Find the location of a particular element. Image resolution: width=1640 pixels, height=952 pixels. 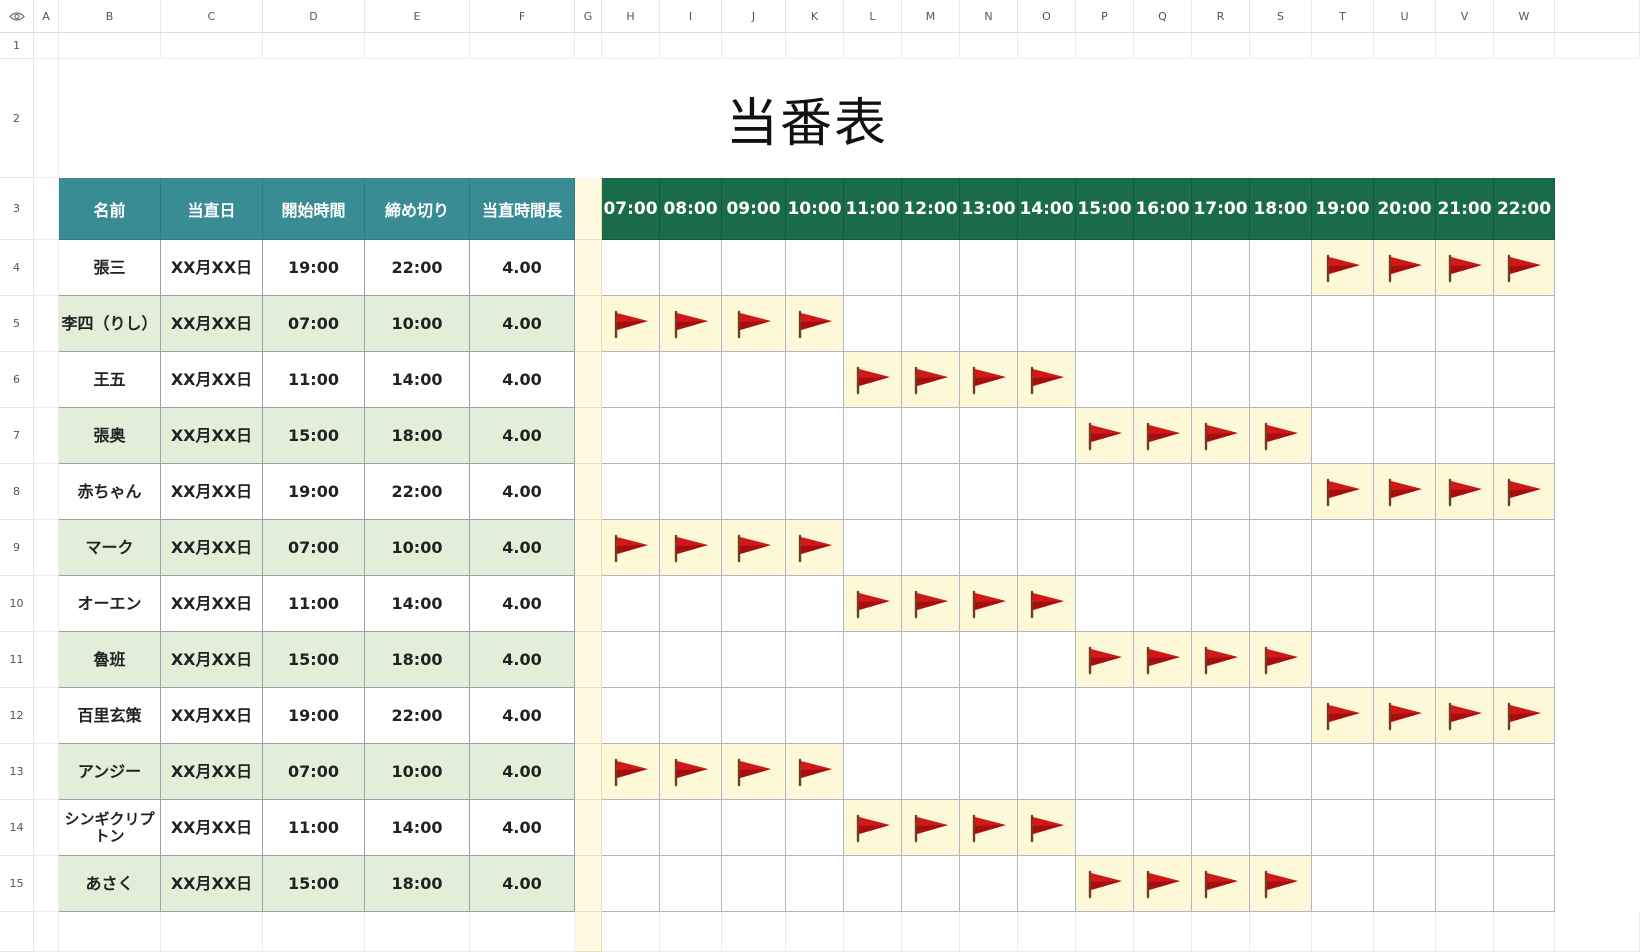

table-cell-end: 10:00 is located at coordinates (417, 772).